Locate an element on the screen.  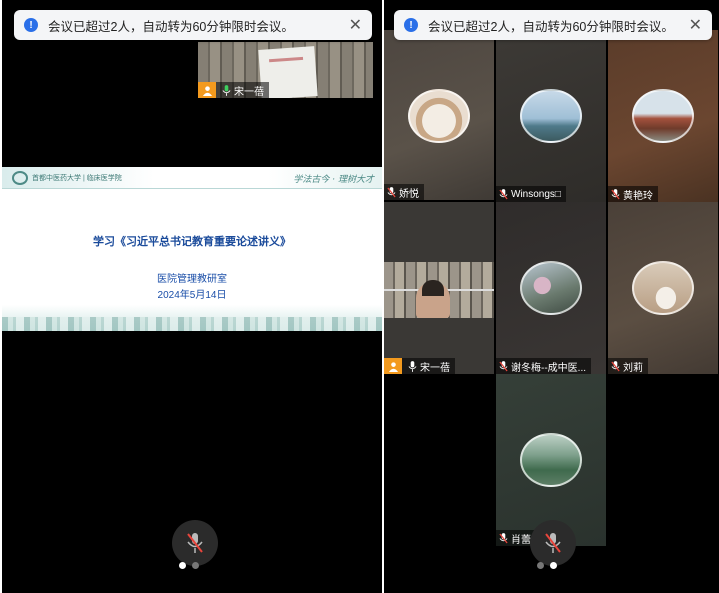
participant-name-tag: 娇悦 is located at coordinates (404, 192).